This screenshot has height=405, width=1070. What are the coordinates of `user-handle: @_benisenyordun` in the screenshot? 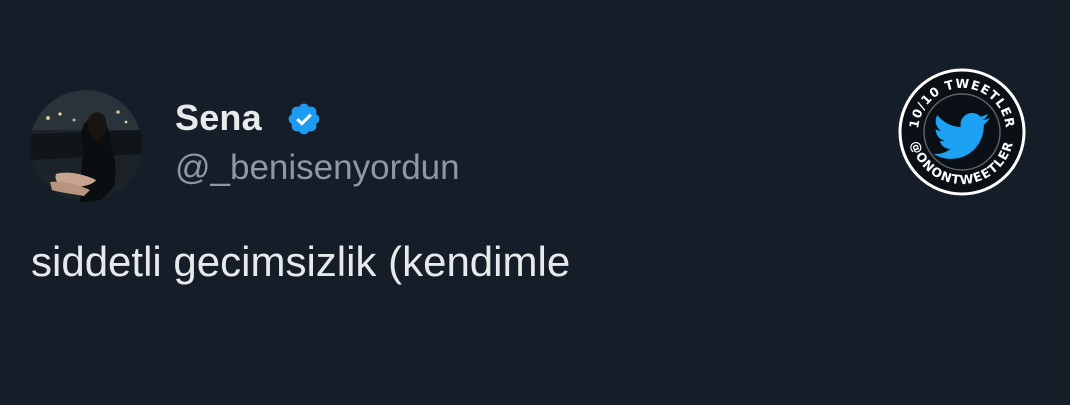 It's located at (317, 168).